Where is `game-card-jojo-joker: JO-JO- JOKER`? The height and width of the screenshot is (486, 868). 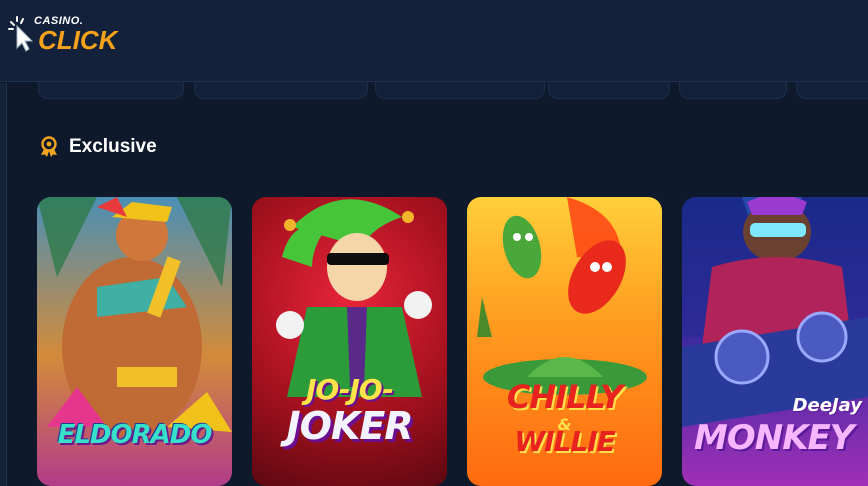 game-card-jojo-joker: JO-JO- JOKER is located at coordinates (349, 341).